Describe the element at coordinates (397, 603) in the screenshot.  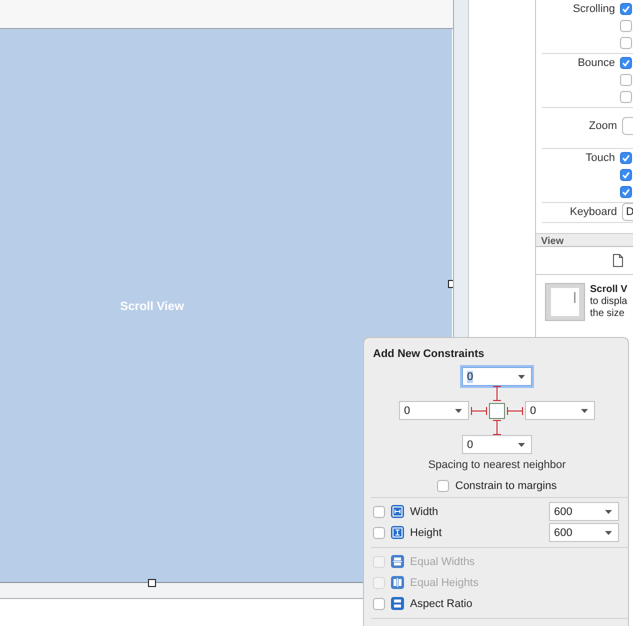
I see `aspect-ratio-icon` at that location.